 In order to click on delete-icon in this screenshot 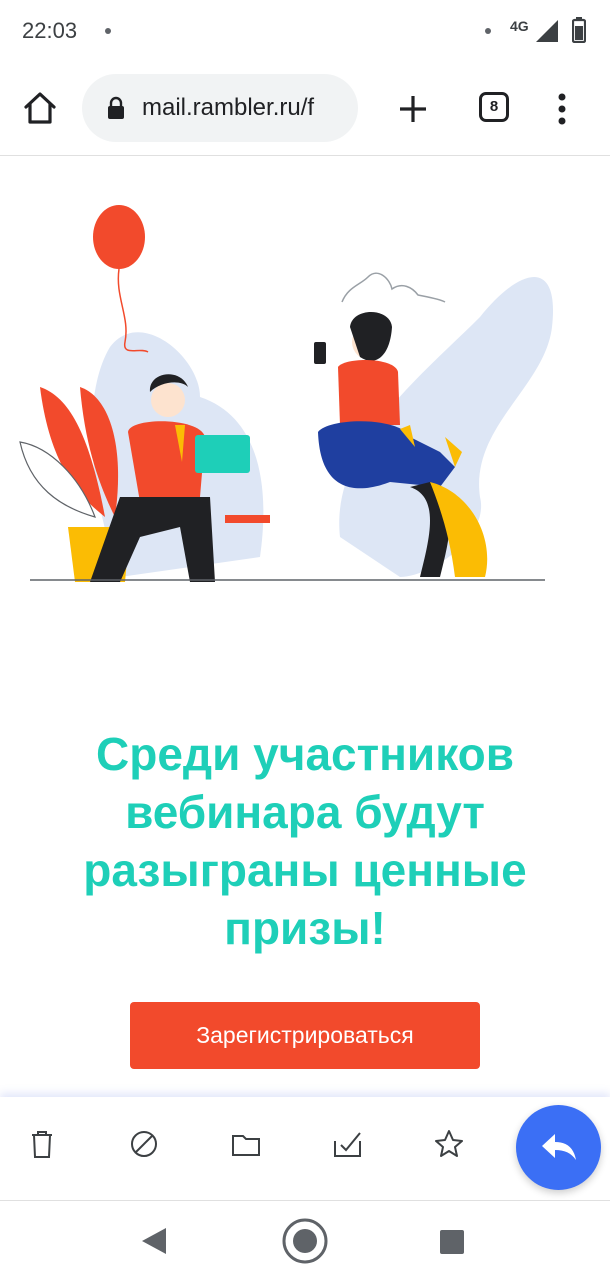, I will do `click(42, 1144)`.